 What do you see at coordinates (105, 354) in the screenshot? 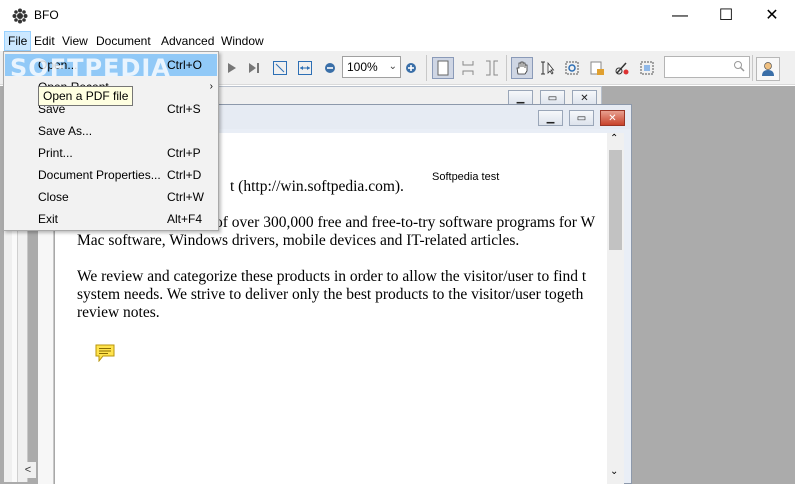
I see `note-annotation-icon` at bounding box center [105, 354].